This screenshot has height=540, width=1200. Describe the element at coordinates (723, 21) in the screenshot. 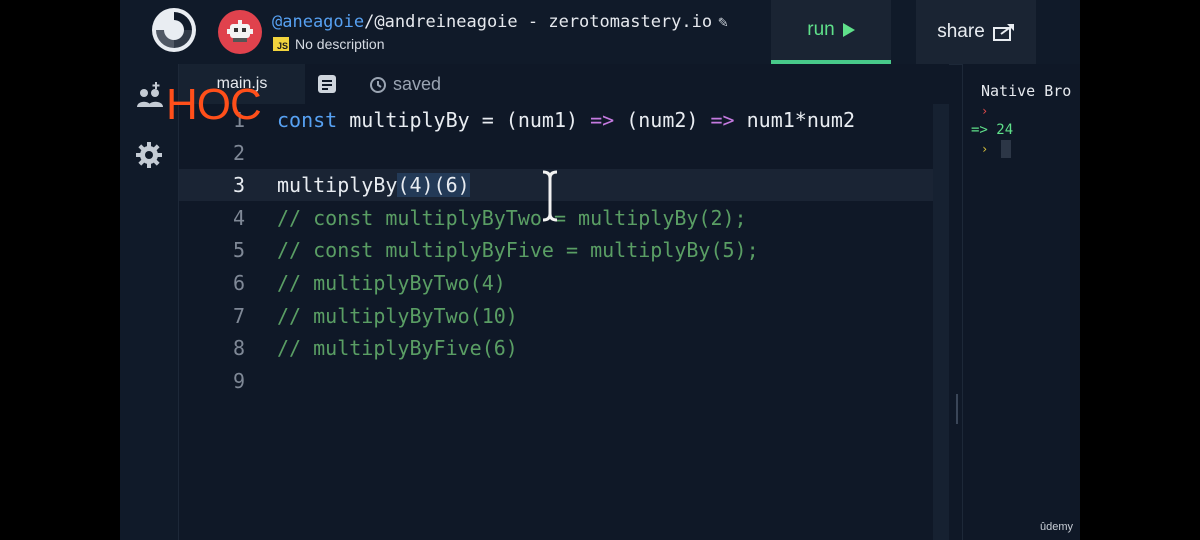

I see `pencil-icon: ✎` at that location.